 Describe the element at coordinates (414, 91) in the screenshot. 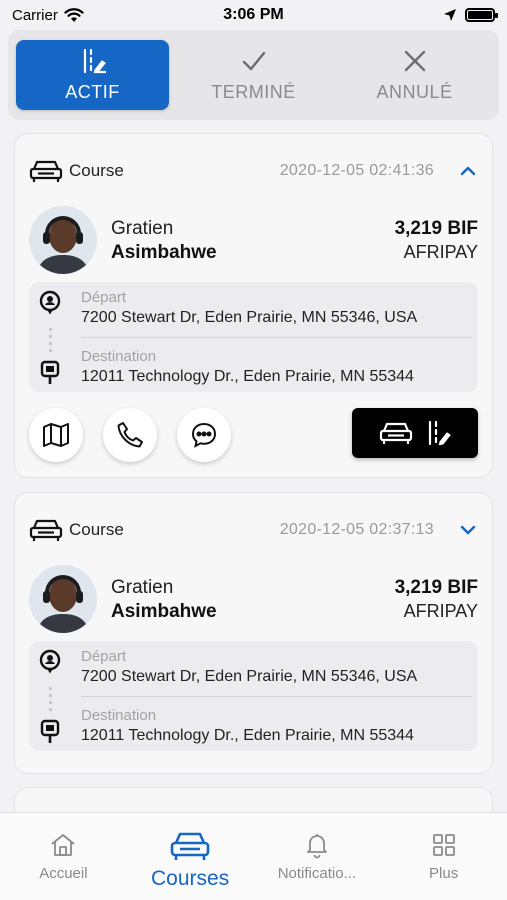

I see `tab-annule-label: ANNULÉ` at that location.